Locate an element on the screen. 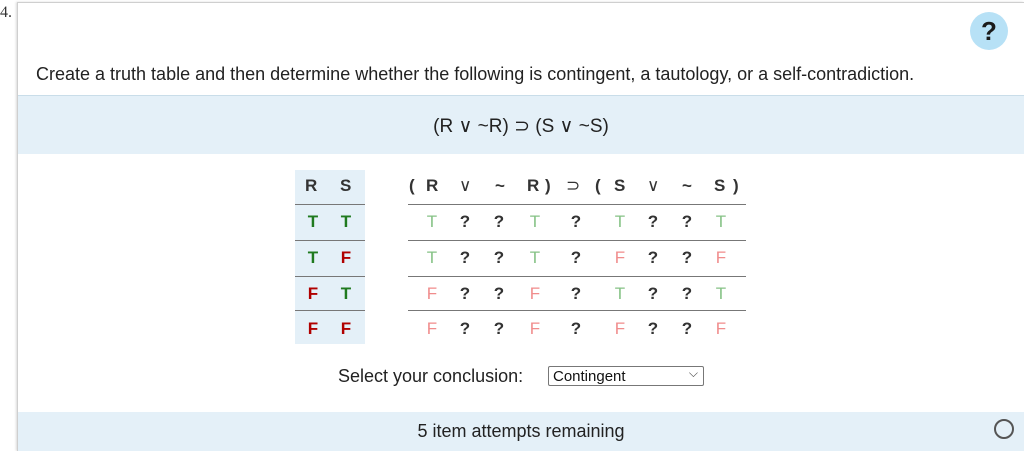 The image size is (1024, 451). header-s-2: S is located at coordinates (720, 185).